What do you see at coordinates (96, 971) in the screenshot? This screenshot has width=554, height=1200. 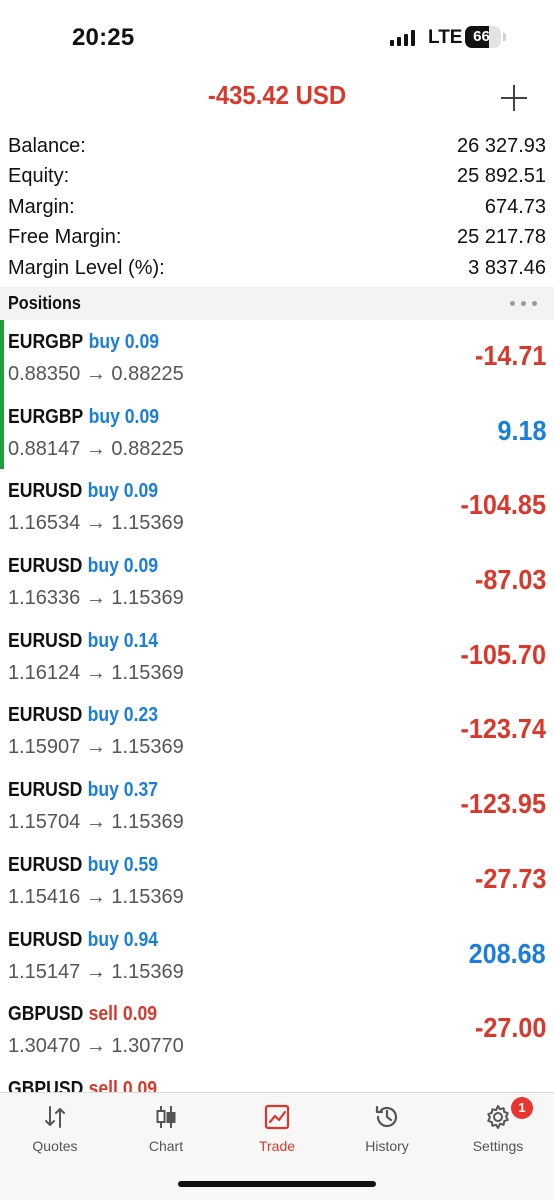 I see `position-prices: 1.15147 → 1.15369` at bounding box center [96, 971].